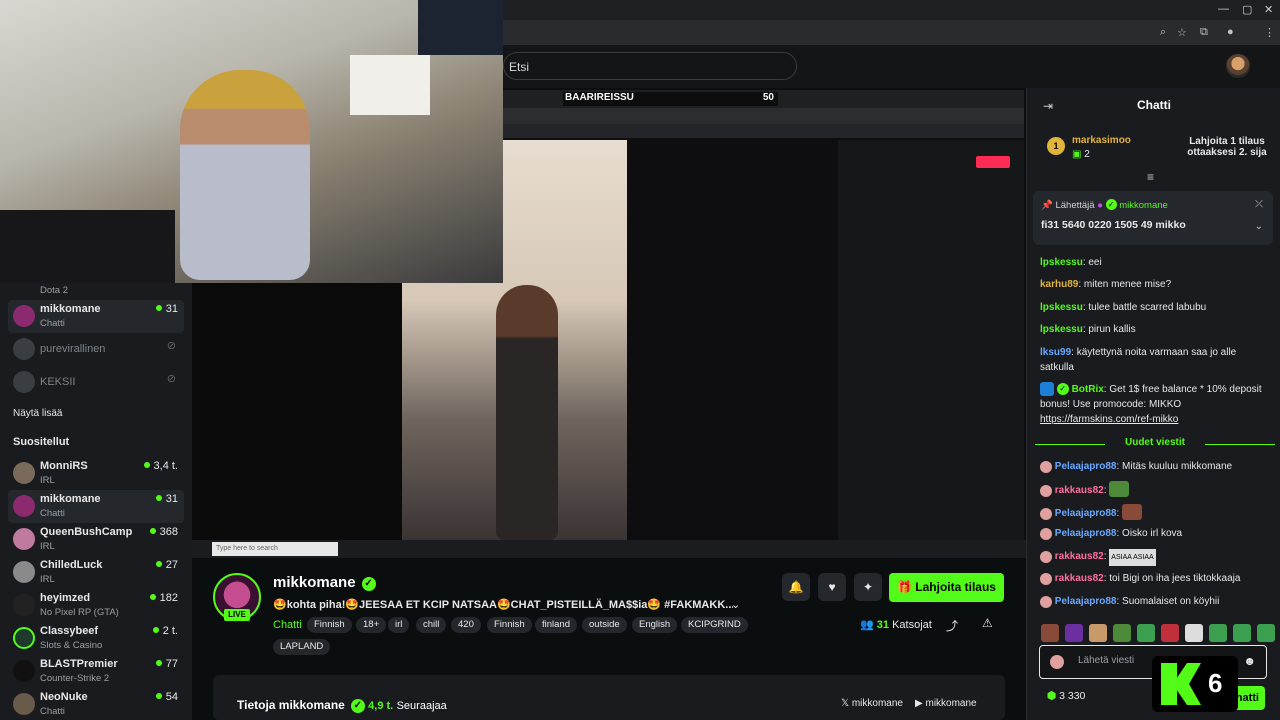 The width and height of the screenshot is (1280, 720). Describe the element at coordinates (47, 579) in the screenshot. I see `sidebar-item-category: IRL` at that location.